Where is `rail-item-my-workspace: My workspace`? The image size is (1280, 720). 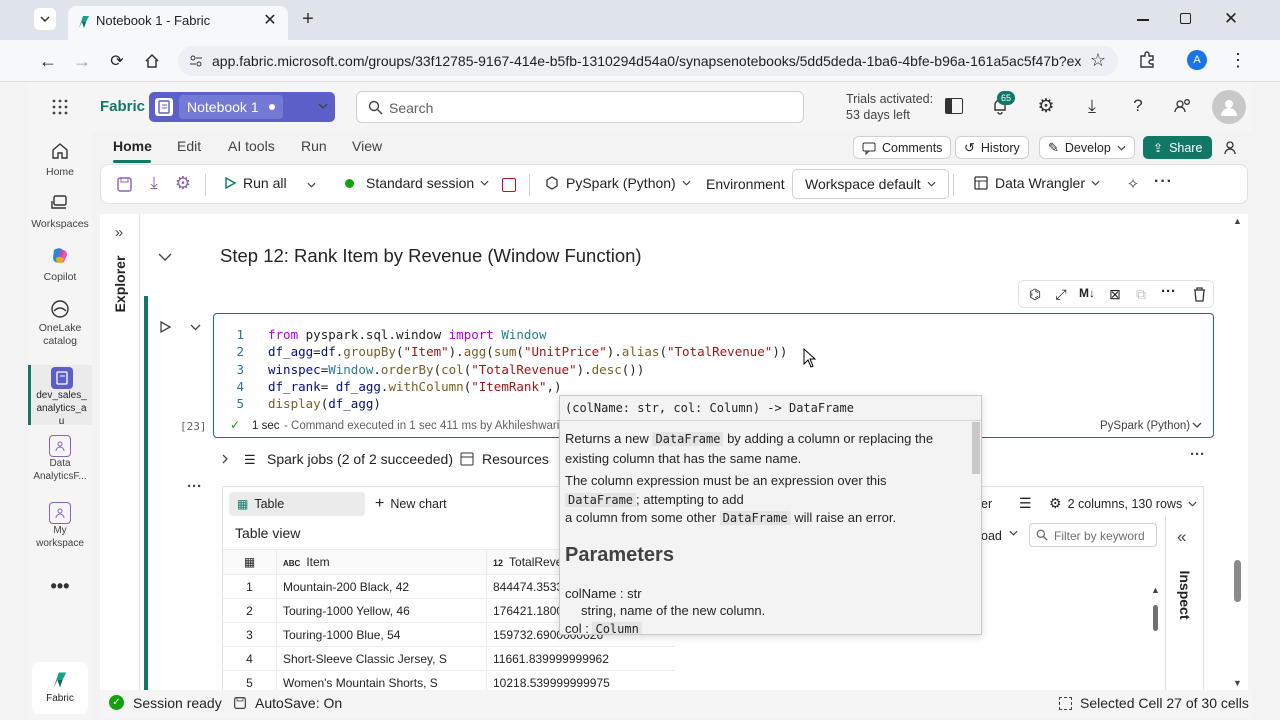
rail-item-my-workspace: My workspace is located at coordinates (60, 529).